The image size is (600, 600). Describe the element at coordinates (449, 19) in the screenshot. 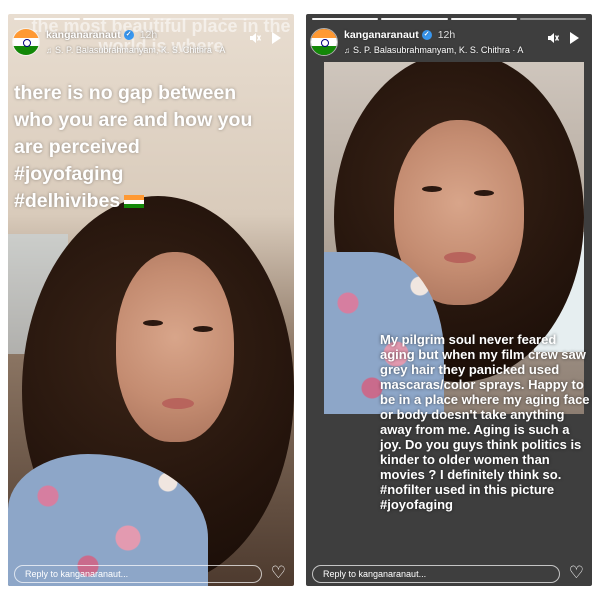

I see `story-progress` at that location.